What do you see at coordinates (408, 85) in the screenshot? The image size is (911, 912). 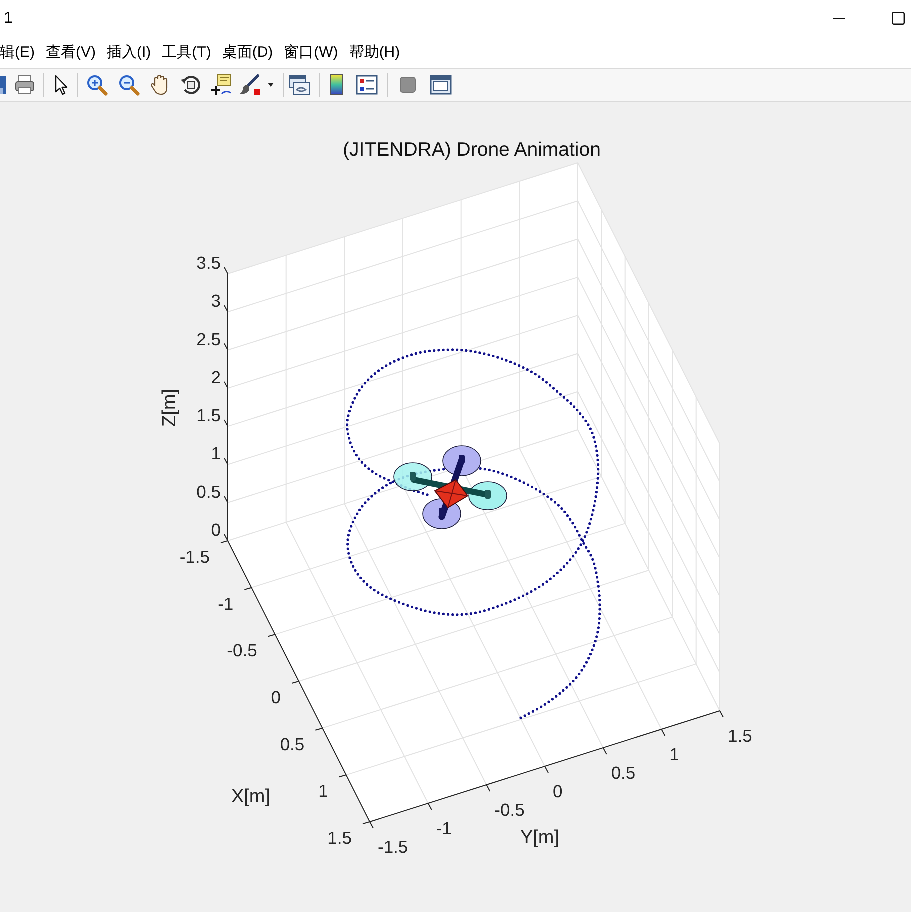 I see `square-icon` at bounding box center [408, 85].